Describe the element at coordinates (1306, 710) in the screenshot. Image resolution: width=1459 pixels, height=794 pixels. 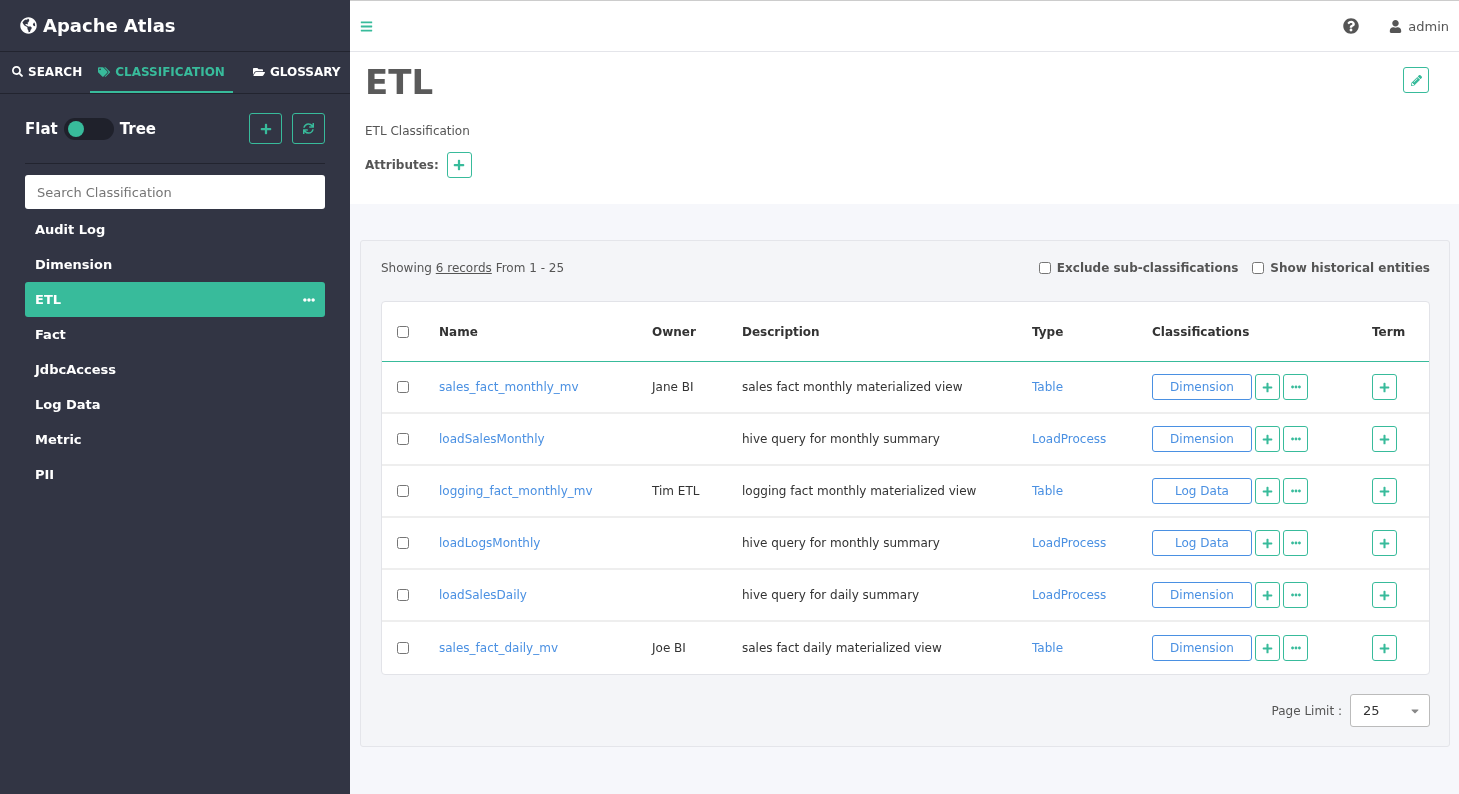
I see `page-limit-label: Page Limit :` at that location.